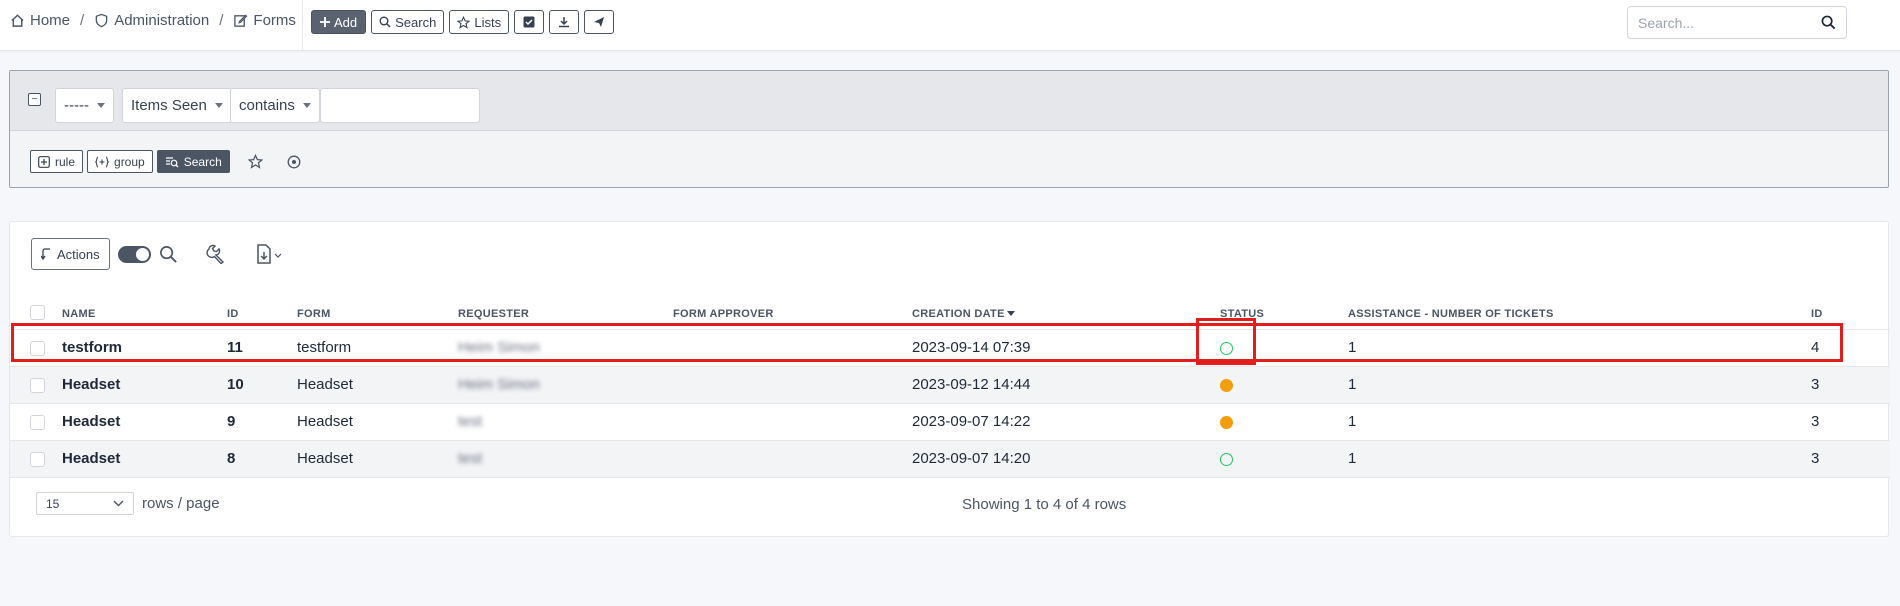  Describe the element at coordinates (274, 20) in the screenshot. I see `breadcrumb-forms-label: Forms` at that location.